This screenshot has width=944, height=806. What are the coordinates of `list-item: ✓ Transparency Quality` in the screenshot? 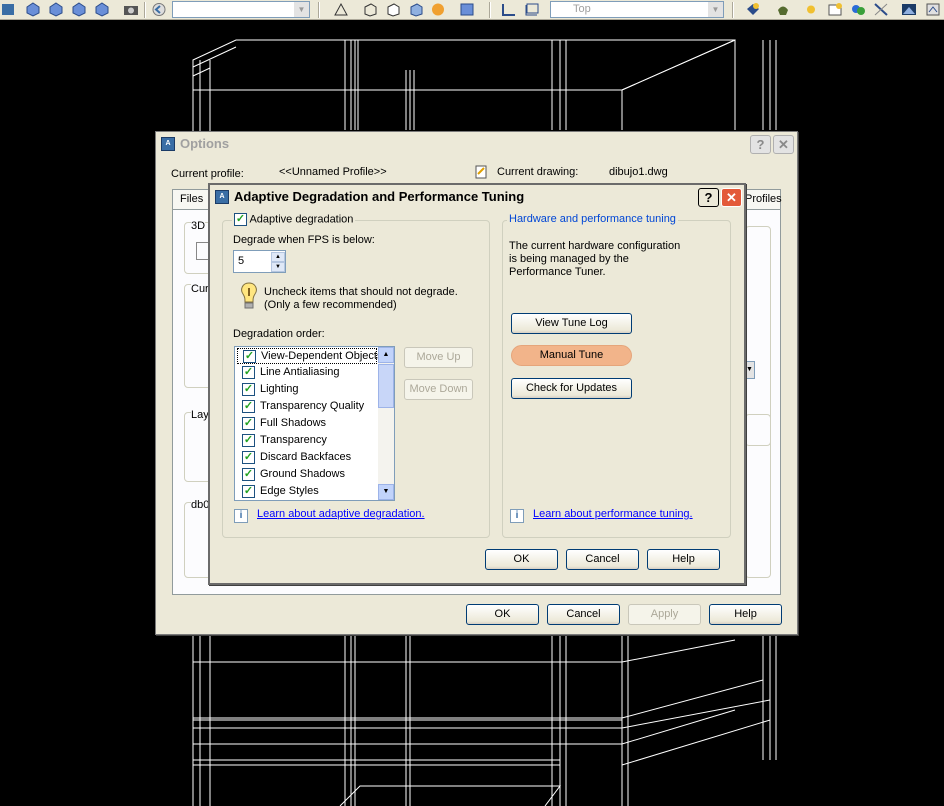 It's located at (307, 407).